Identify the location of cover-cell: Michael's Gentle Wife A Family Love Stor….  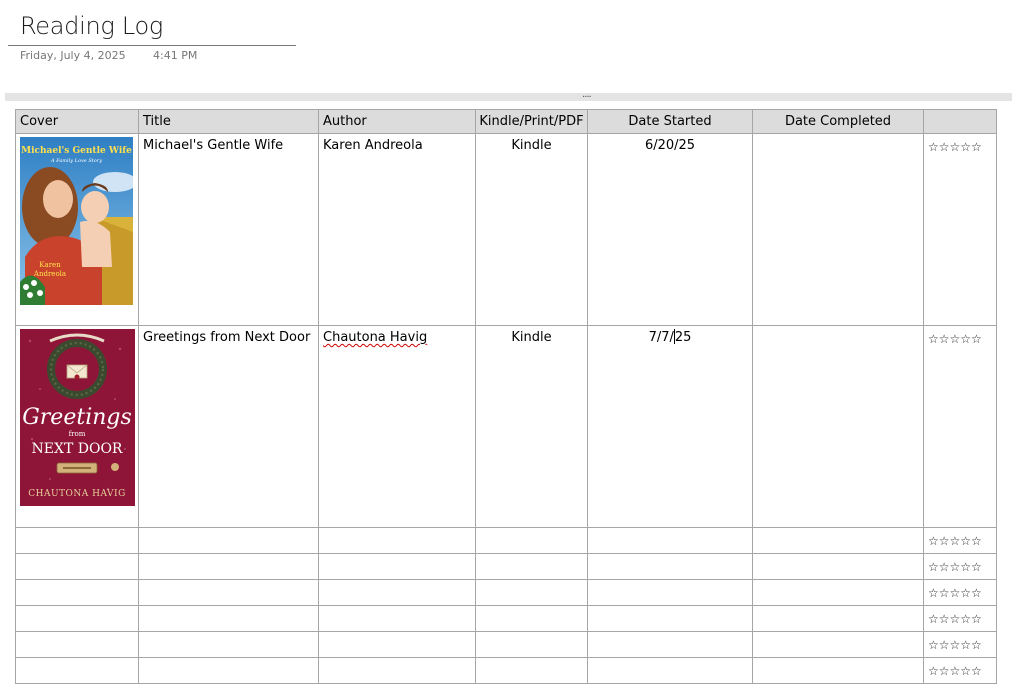
(77, 229).